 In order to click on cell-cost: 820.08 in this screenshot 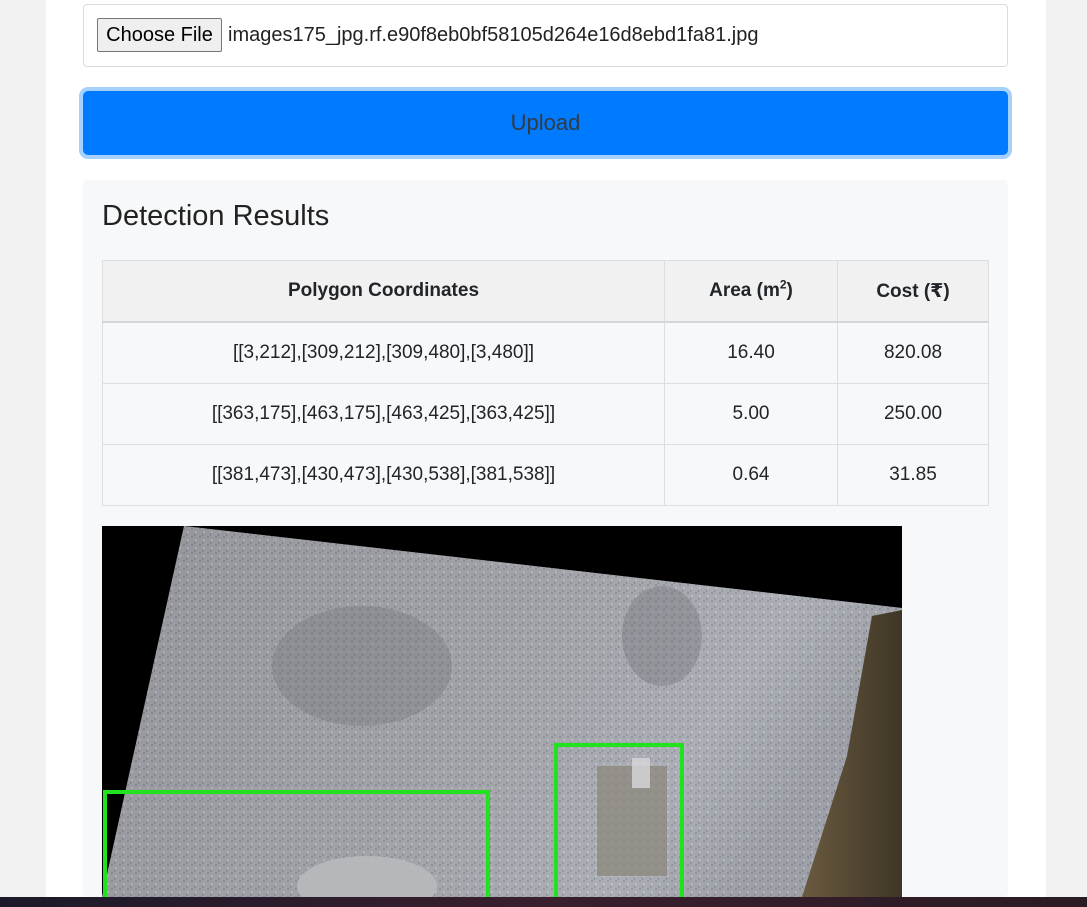, I will do `click(913, 352)`.